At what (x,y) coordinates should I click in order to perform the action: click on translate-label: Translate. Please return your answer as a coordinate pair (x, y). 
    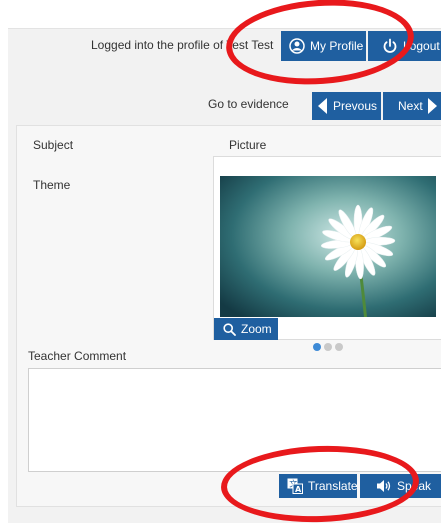
    Looking at the image, I should click on (333, 486).